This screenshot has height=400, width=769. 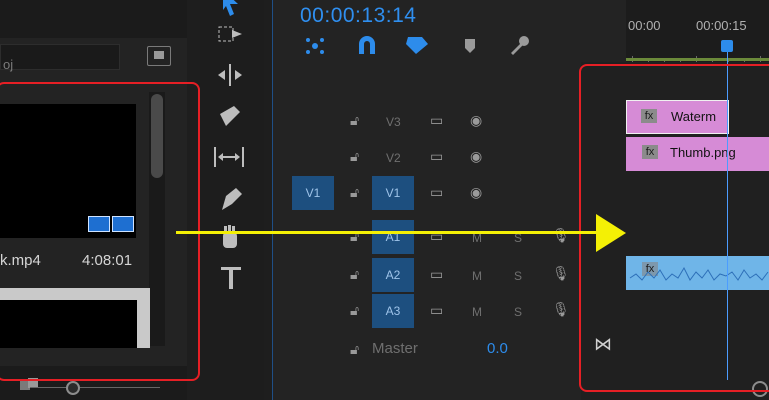 I want to click on track-row-a1: 🔓︎ A1 ▭ M S 🎙︎, so click(x=432, y=237).